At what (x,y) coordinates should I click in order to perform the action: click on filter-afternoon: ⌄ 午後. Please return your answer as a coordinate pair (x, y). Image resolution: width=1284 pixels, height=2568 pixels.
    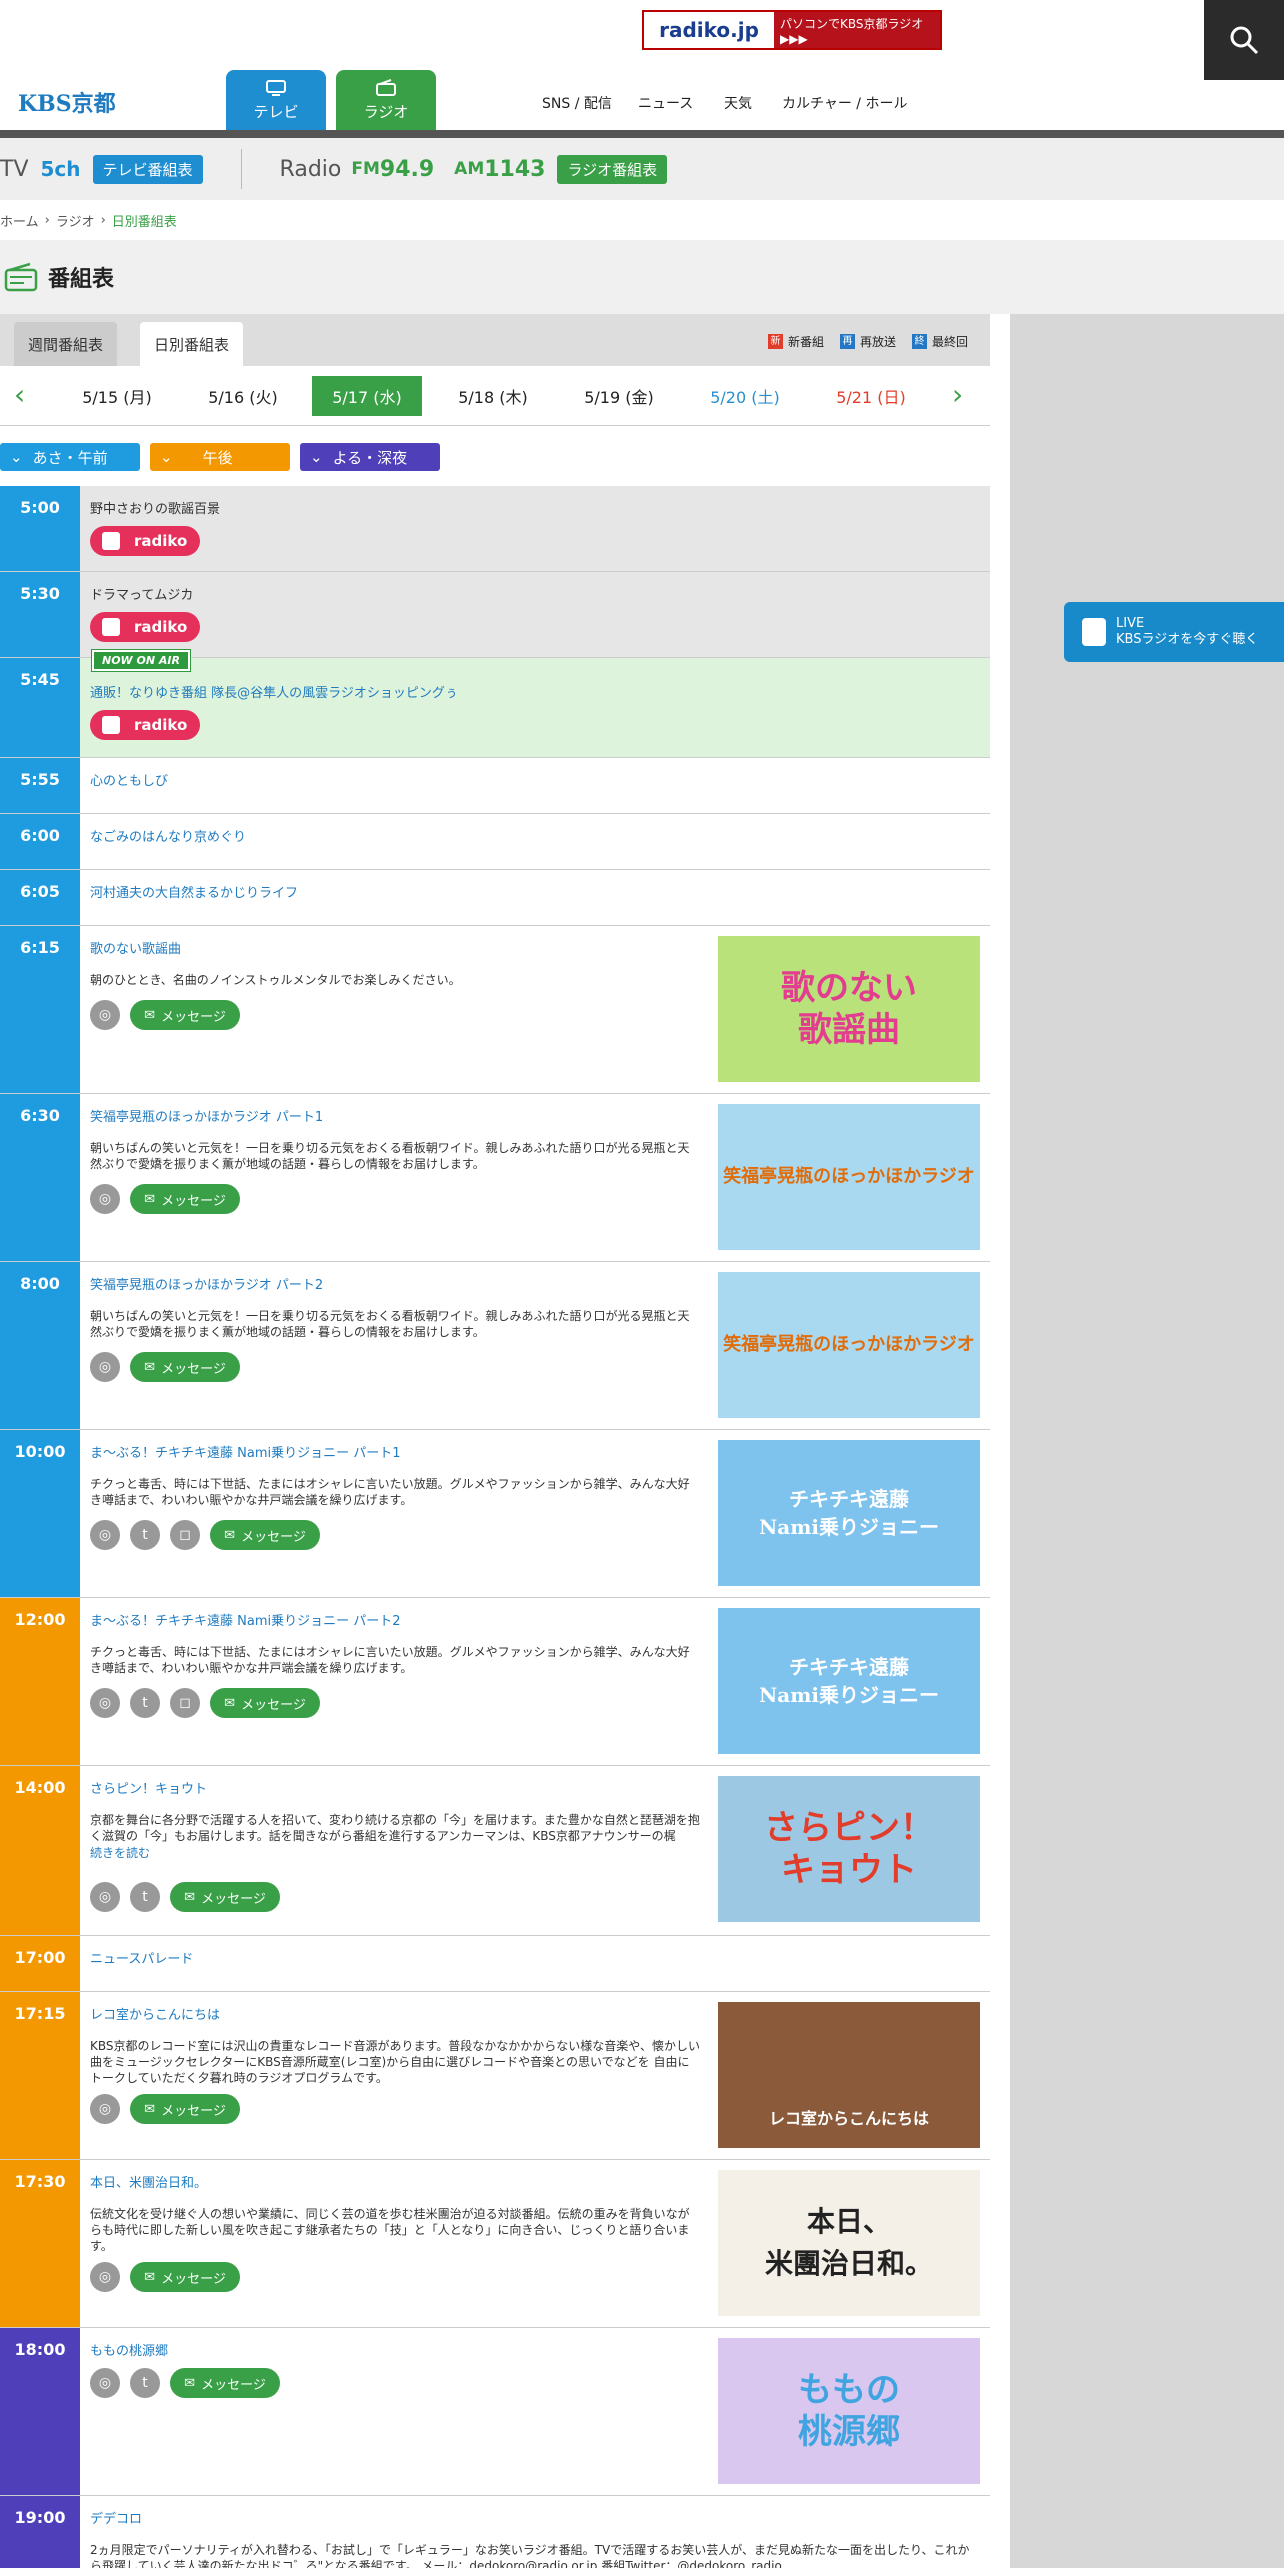
    Looking at the image, I should click on (220, 457).